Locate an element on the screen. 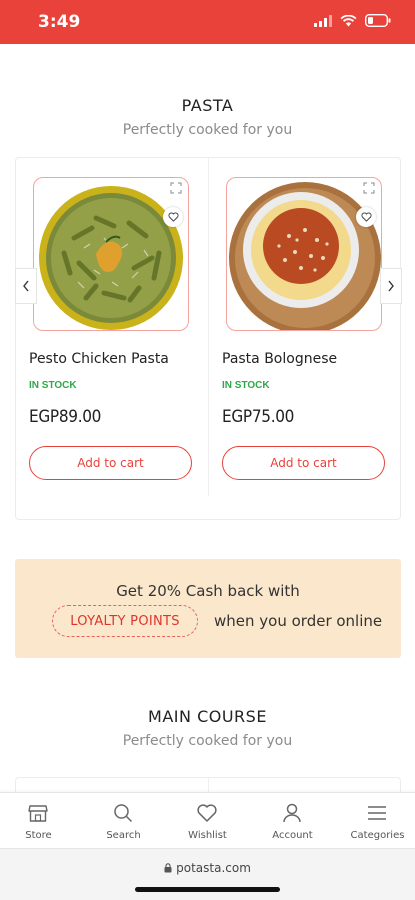 The width and height of the screenshot is (415, 900). user-icon is located at coordinates (292, 813).